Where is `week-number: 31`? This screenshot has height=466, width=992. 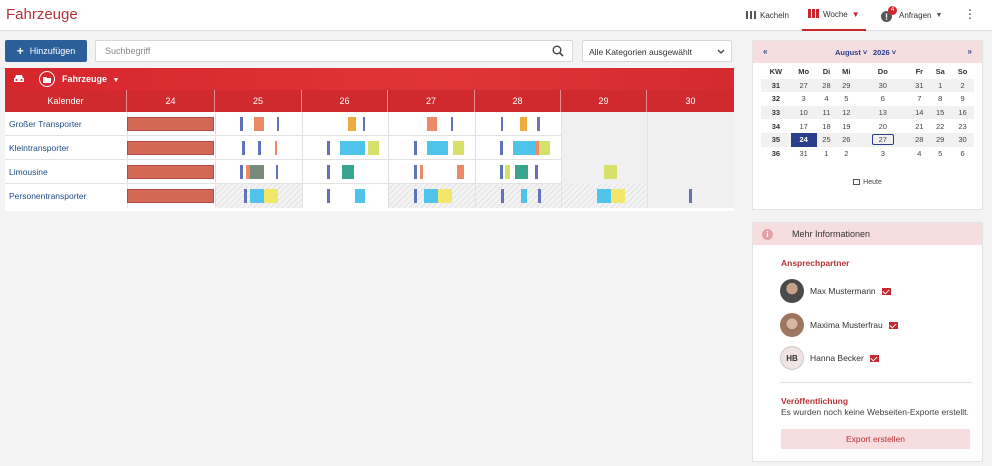
week-number: 31 is located at coordinates (776, 85).